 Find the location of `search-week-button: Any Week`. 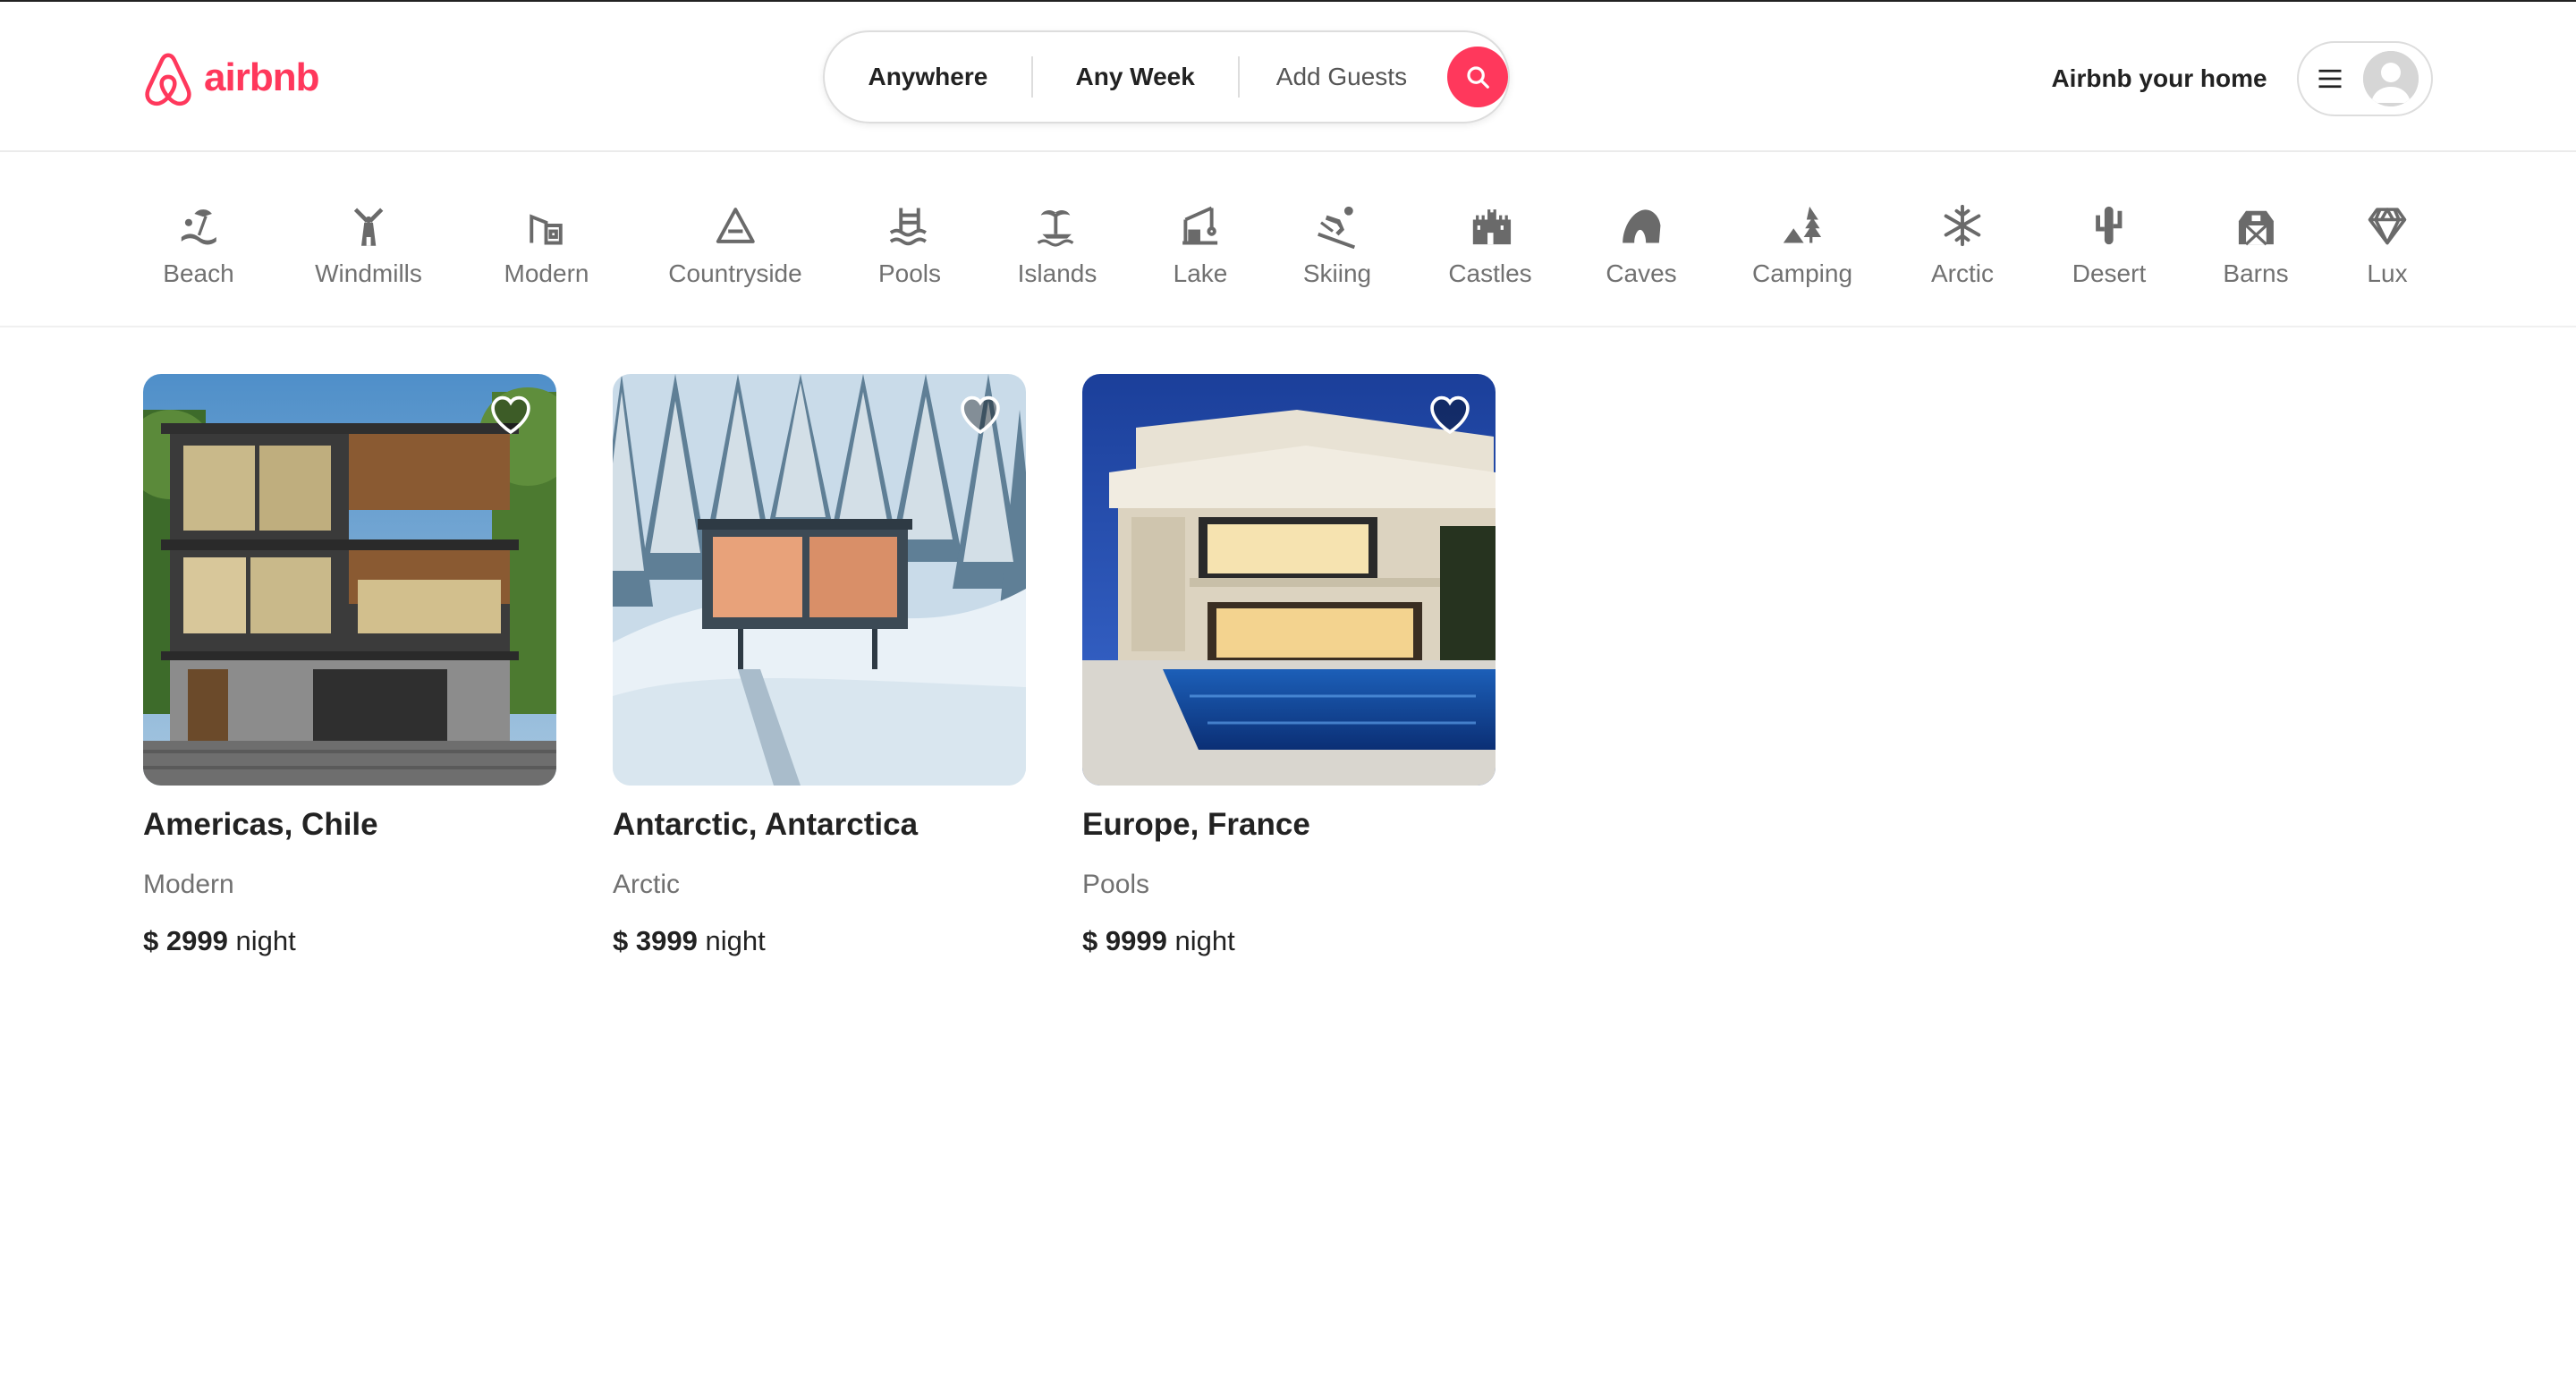

search-week-button: Any Week is located at coordinates (1135, 77).